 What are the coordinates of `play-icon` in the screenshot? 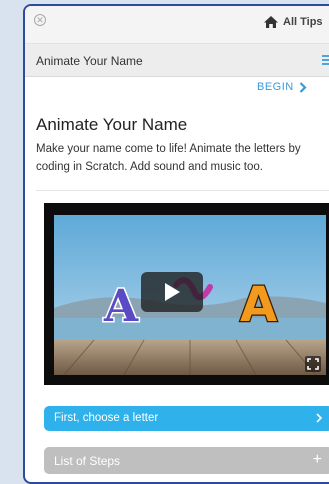 It's located at (172, 292).